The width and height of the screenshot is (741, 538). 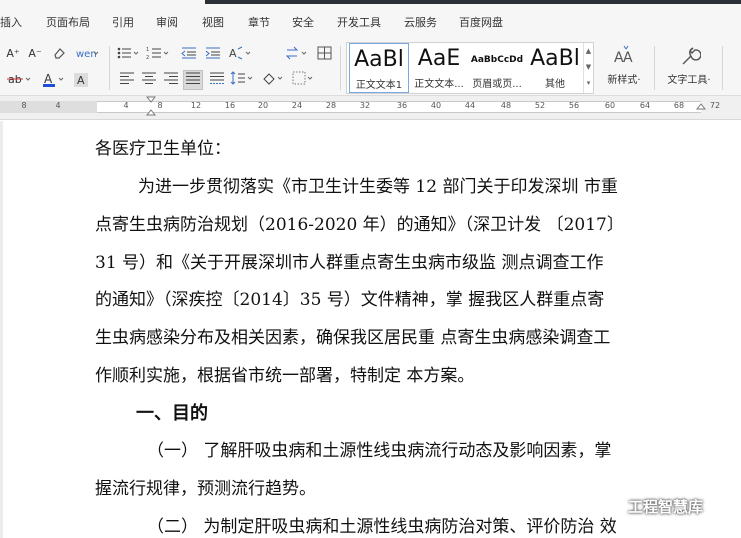 What do you see at coordinates (242, 80) in the screenshot?
I see `line-spacing-icon` at bounding box center [242, 80].